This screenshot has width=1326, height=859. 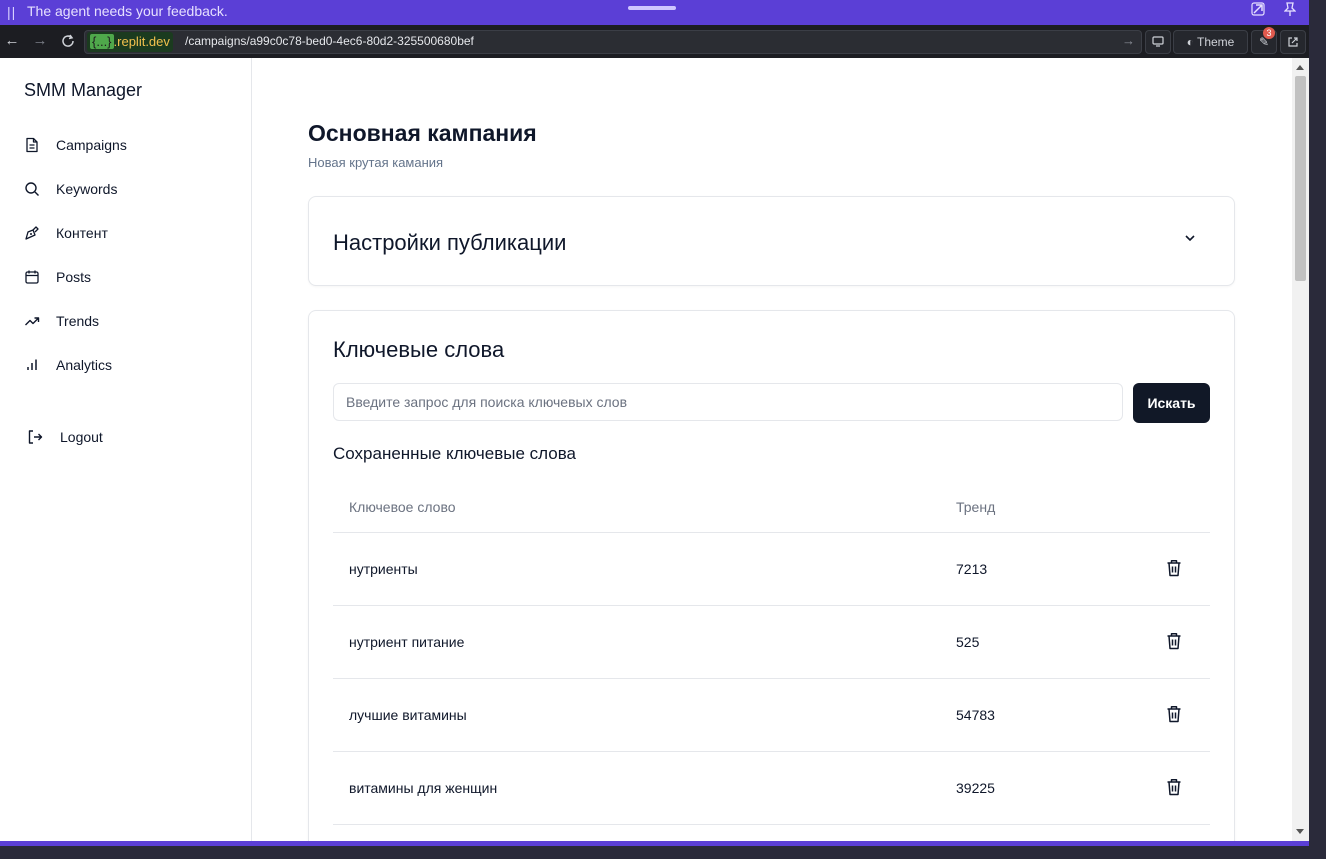 What do you see at coordinates (968, 642) in the screenshot?
I see `trend-cell: 525` at bounding box center [968, 642].